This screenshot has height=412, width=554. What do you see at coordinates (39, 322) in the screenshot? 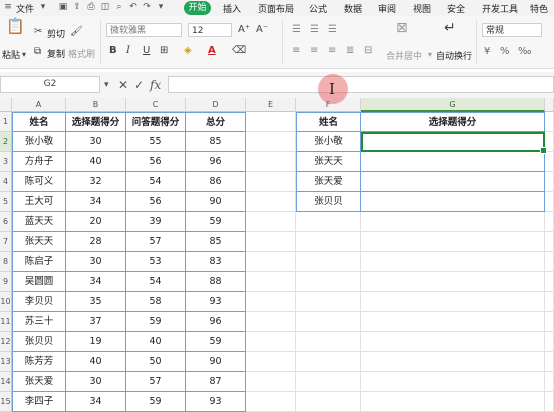
I see `table-cell: 苏三十` at bounding box center [39, 322].